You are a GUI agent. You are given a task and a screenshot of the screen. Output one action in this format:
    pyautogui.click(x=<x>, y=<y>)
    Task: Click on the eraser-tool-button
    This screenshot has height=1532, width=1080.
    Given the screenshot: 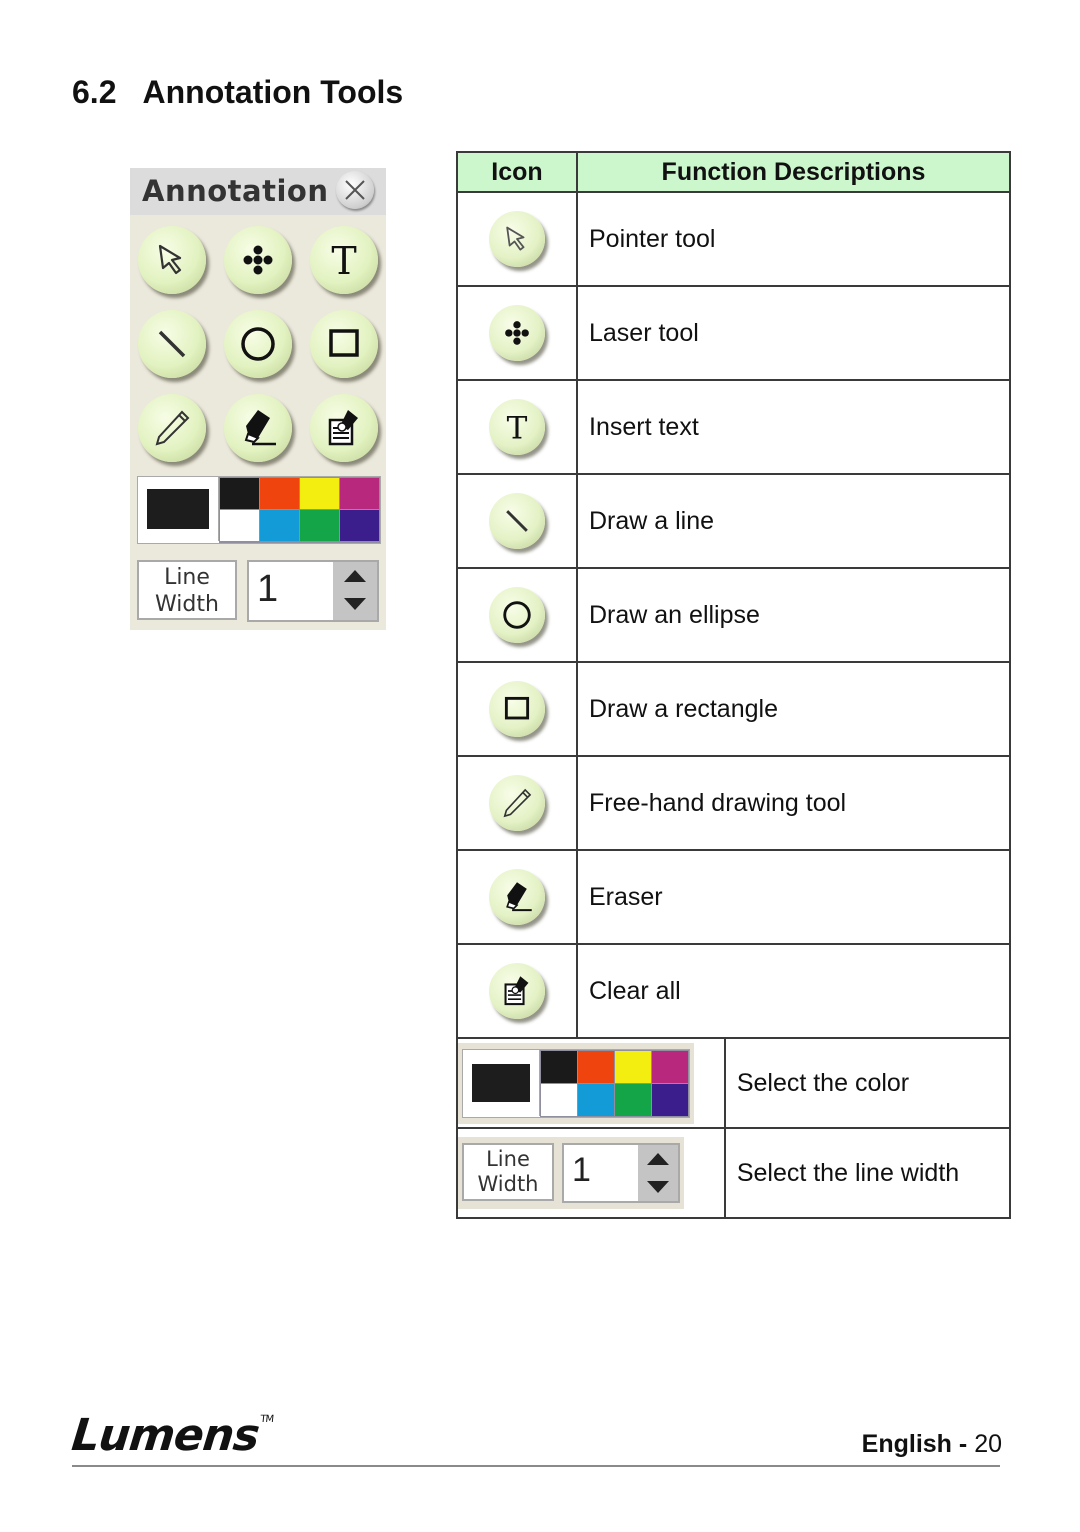 What is the action you would take?
    pyautogui.click(x=258, y=428)
    